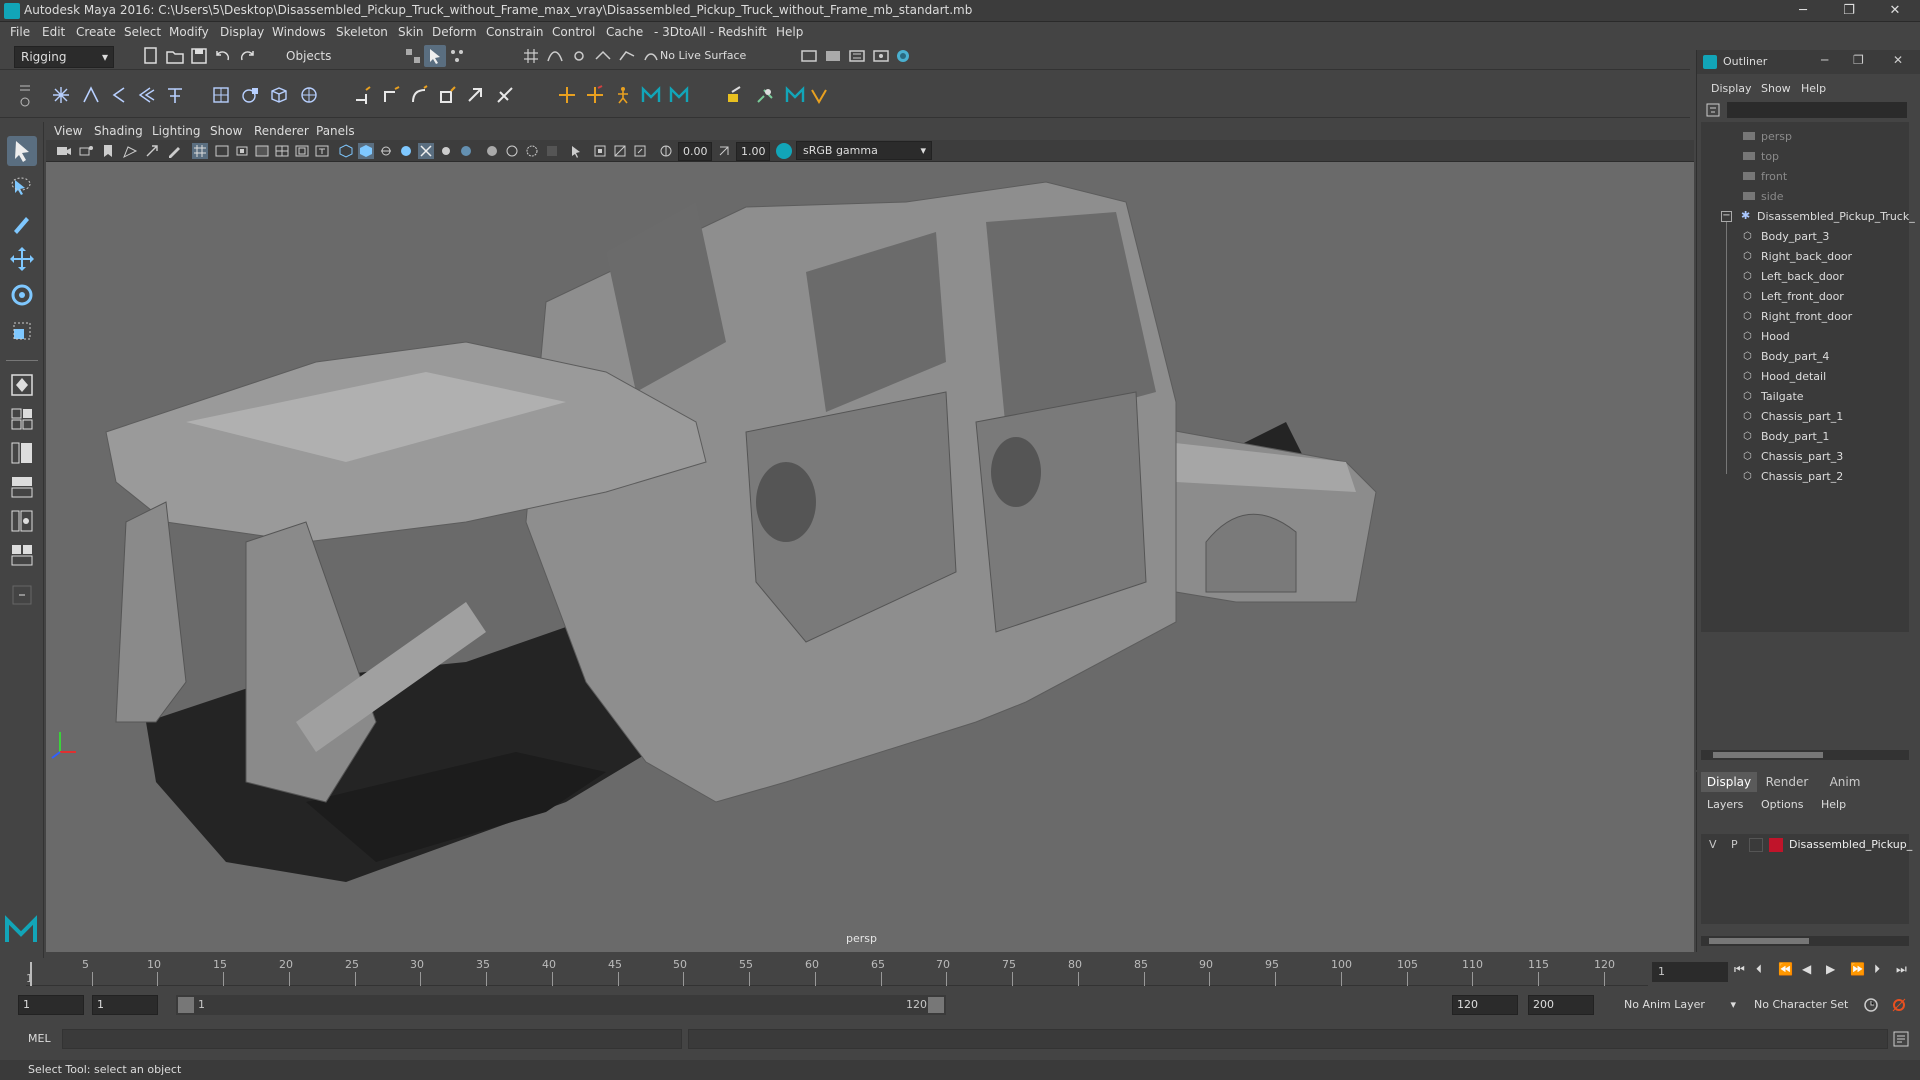 The width and height of the screenshot is (1920, 1080). I want to click on locator-icon, so click(567, 95).